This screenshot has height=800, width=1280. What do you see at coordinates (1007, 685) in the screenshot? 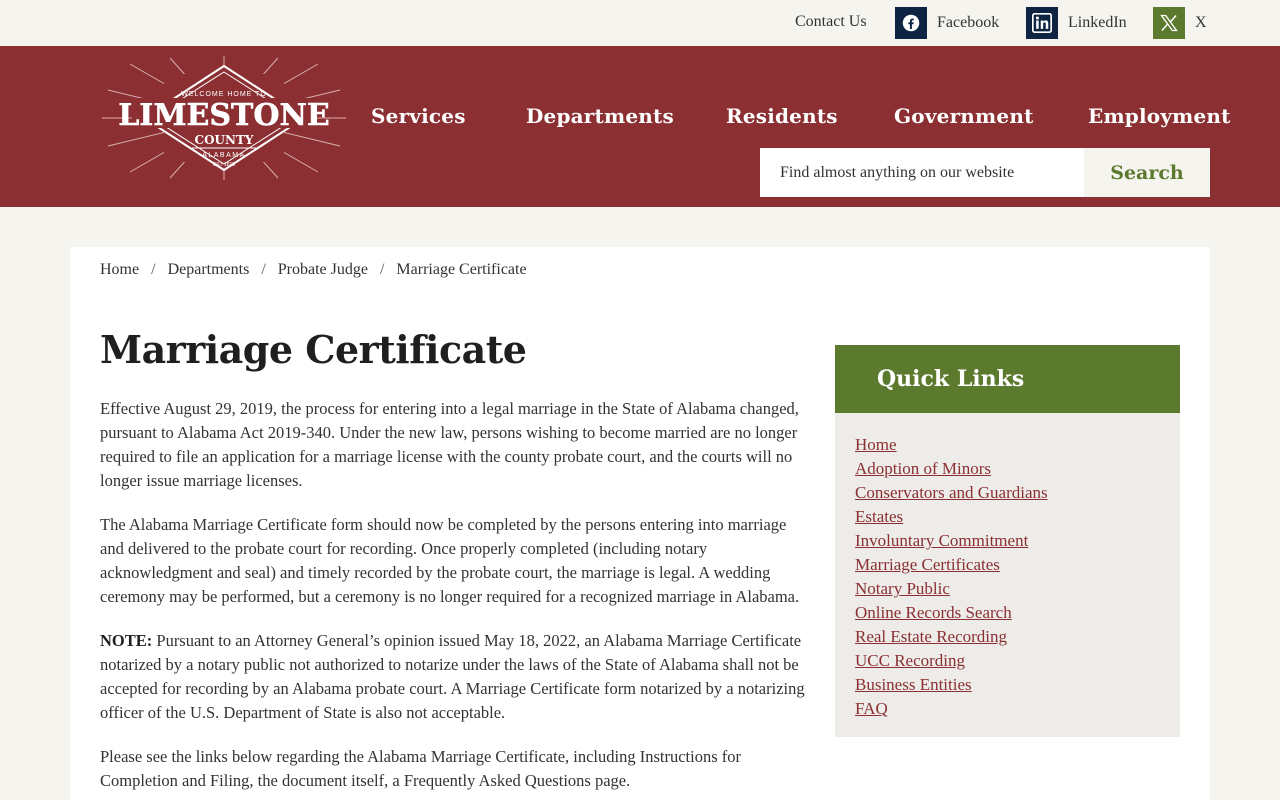
I see `quick-link-business-entities: Business Entities` at bounding box center [1007, 685].